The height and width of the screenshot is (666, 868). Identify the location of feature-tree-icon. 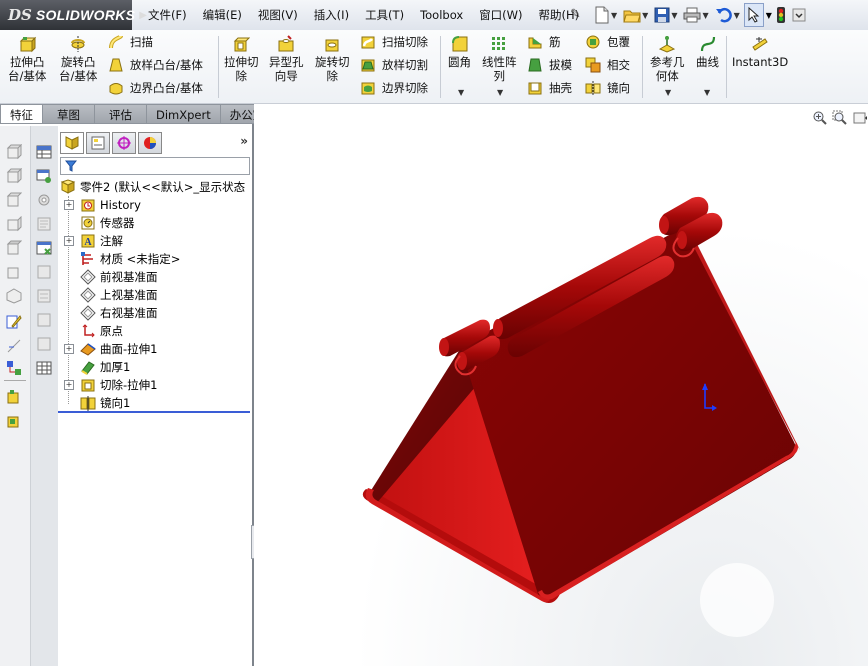
(72, 143).